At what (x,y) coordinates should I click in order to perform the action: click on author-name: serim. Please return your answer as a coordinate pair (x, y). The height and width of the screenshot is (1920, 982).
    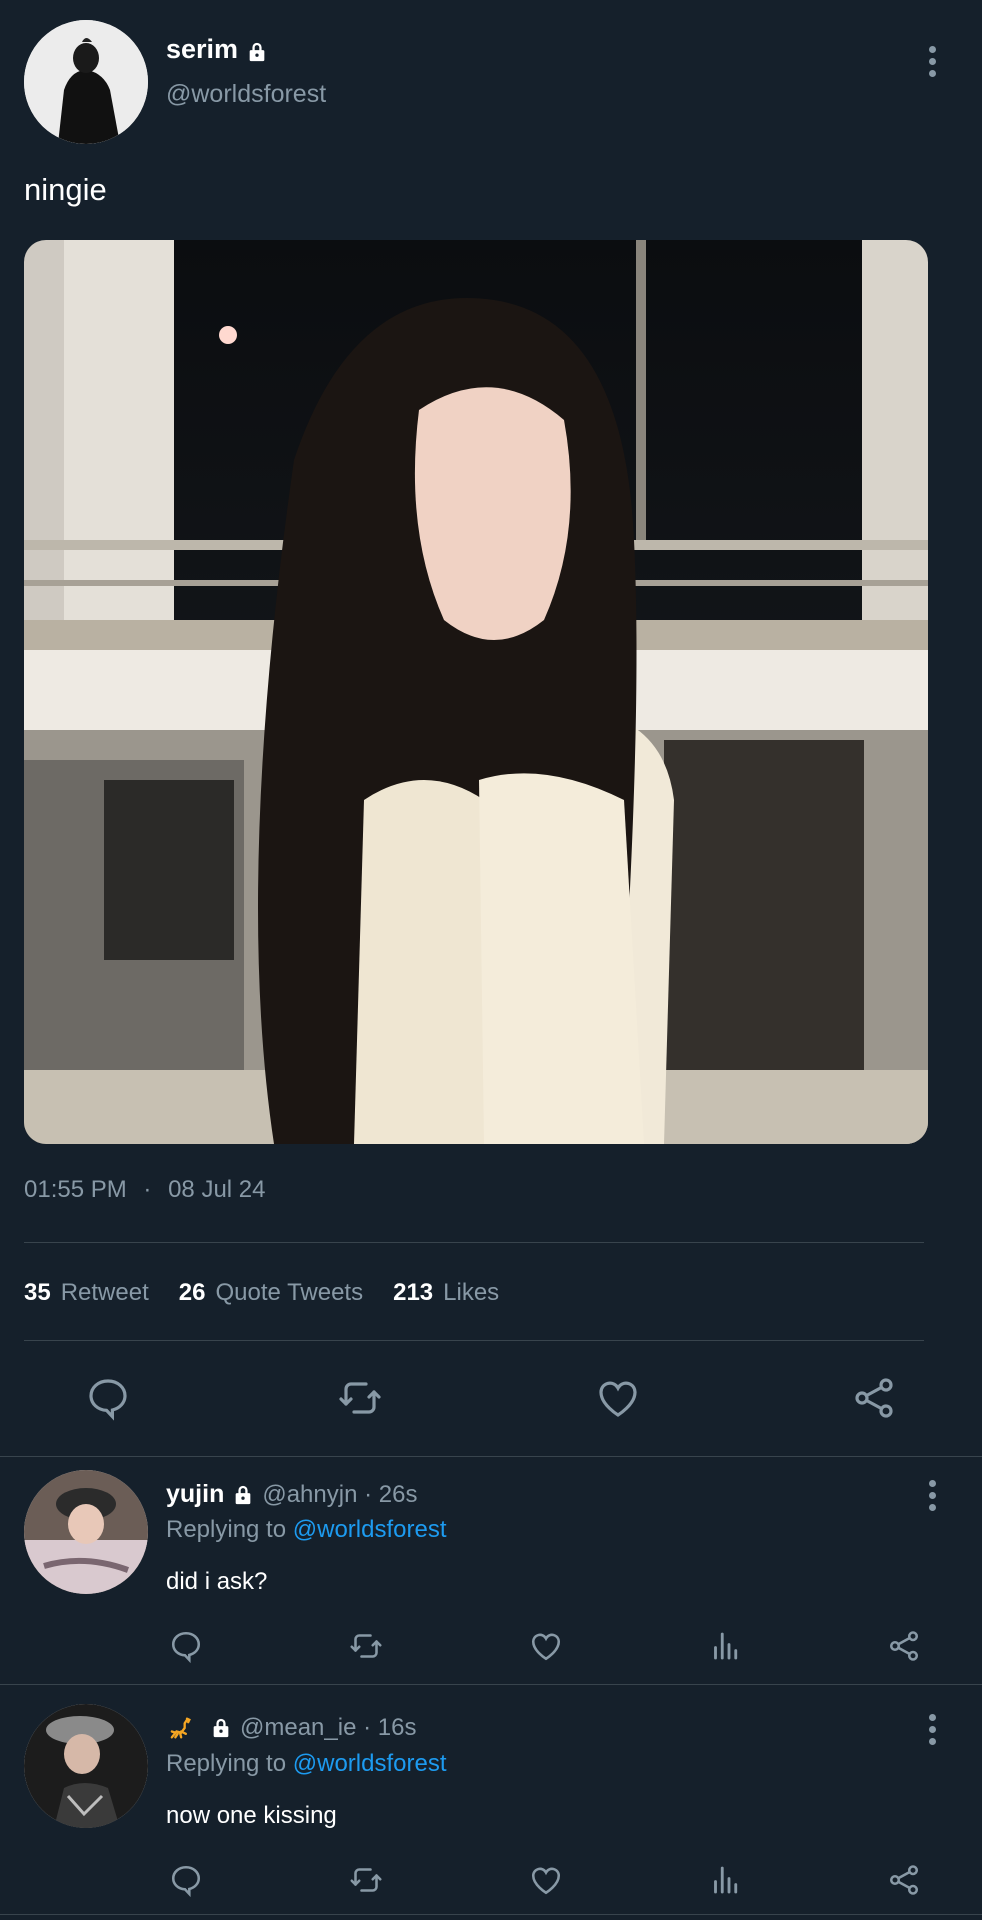
    Looking at the image, I should click on (202, 49).